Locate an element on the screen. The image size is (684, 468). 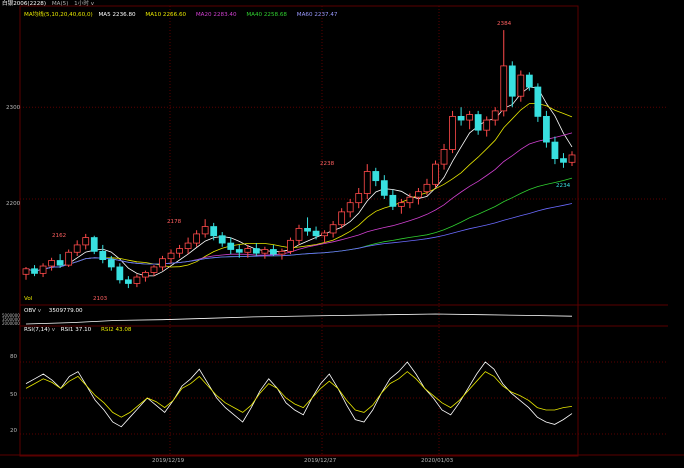
rsi2-value: RSI2 43.08 is located at coordinates (116, 330).